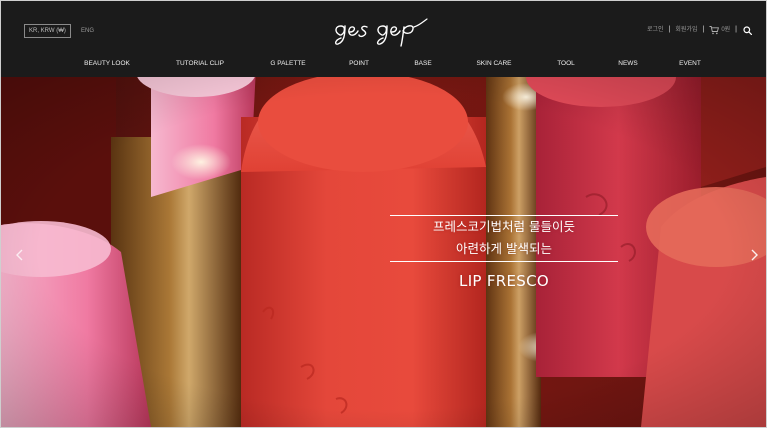 The width and height of the screenshot is (767, 428). What do you see at coordinates (200, 64) in the screenshot?
I see `nav-item-tutorial-clip: TUTORIAL CLIP` at bounding box center [200, 64].